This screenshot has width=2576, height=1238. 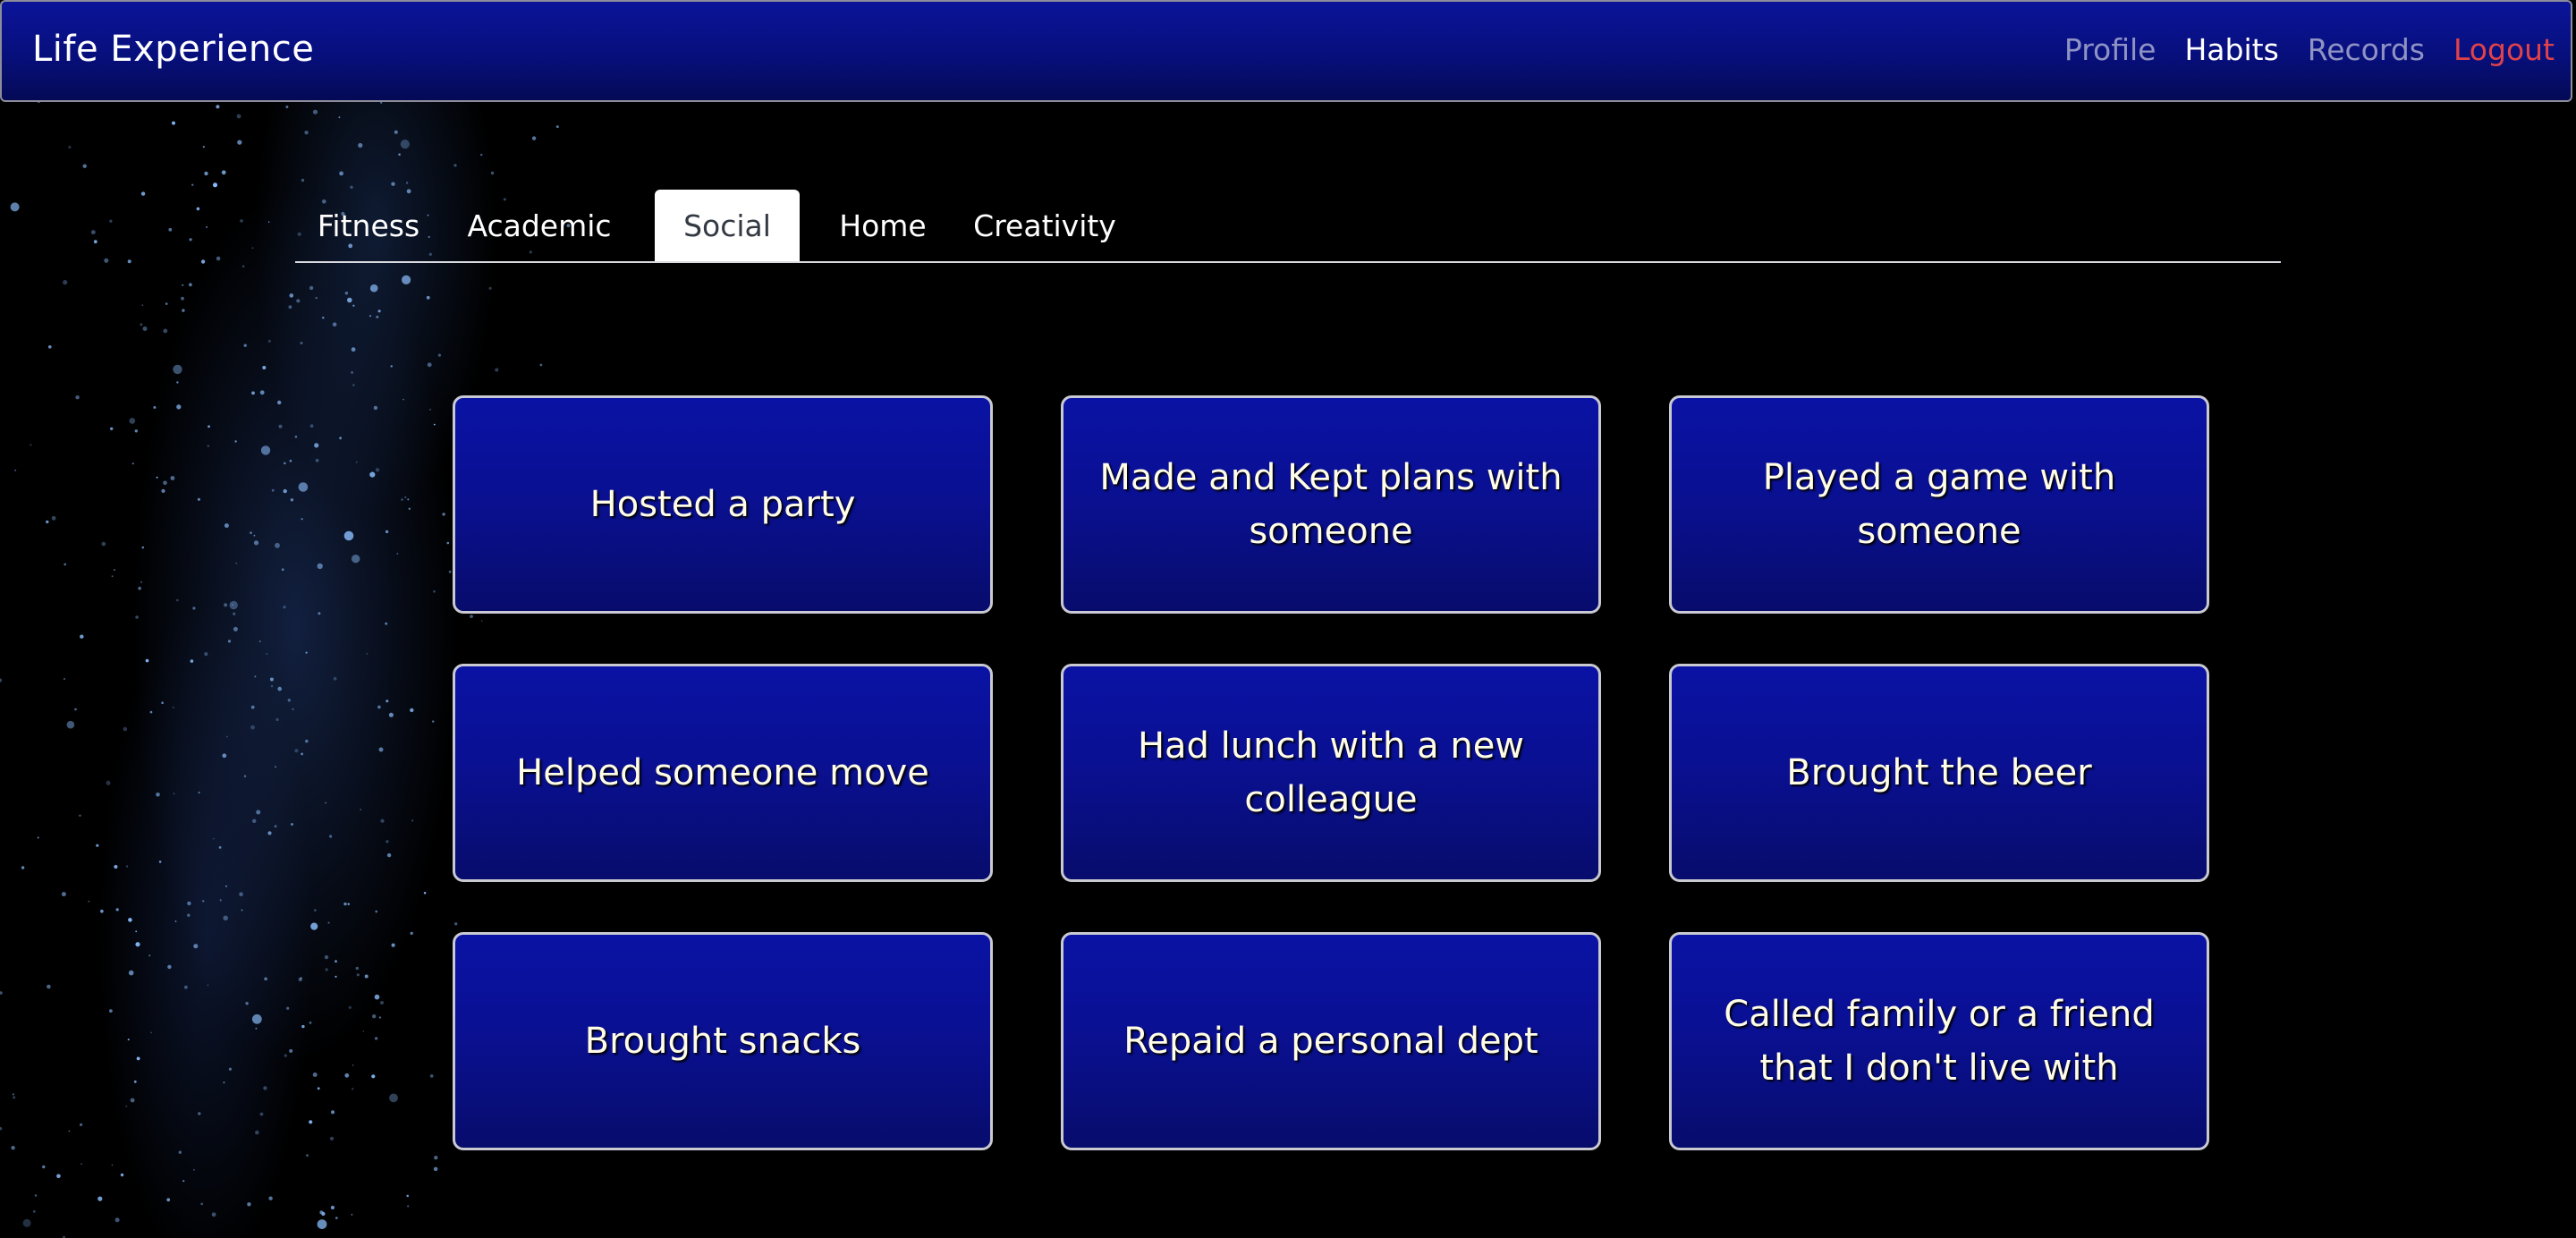 What do you see at coordinates (2366, 49) in the screenshot?
I see `nav-records-link: Records` at bounding box center [2366, 49].